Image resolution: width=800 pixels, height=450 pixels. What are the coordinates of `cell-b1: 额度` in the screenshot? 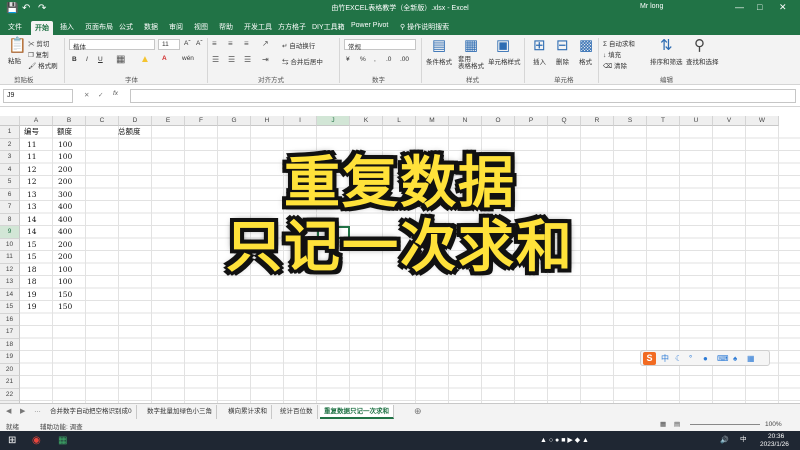 It's located at (64, 132).